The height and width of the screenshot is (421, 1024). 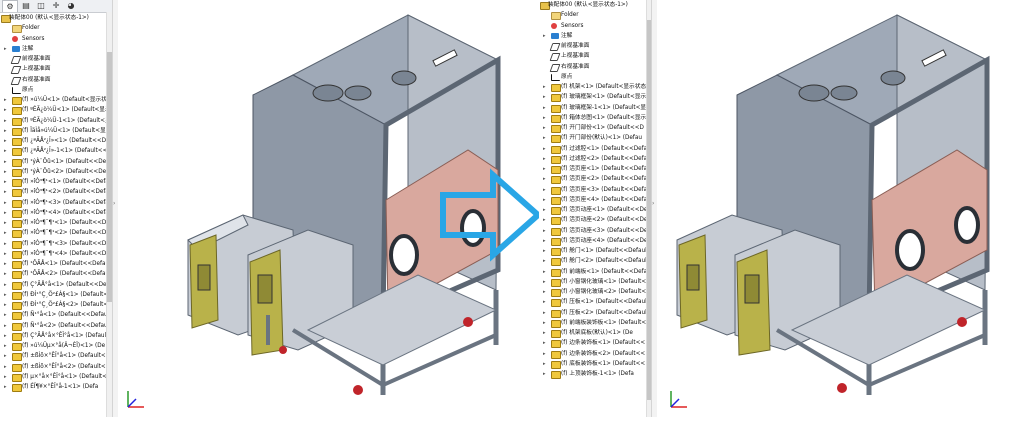 I want to click on tree-item: ▸ (f) 过滤腔<2> (Default<<Defau, so click(x=595, y=159).